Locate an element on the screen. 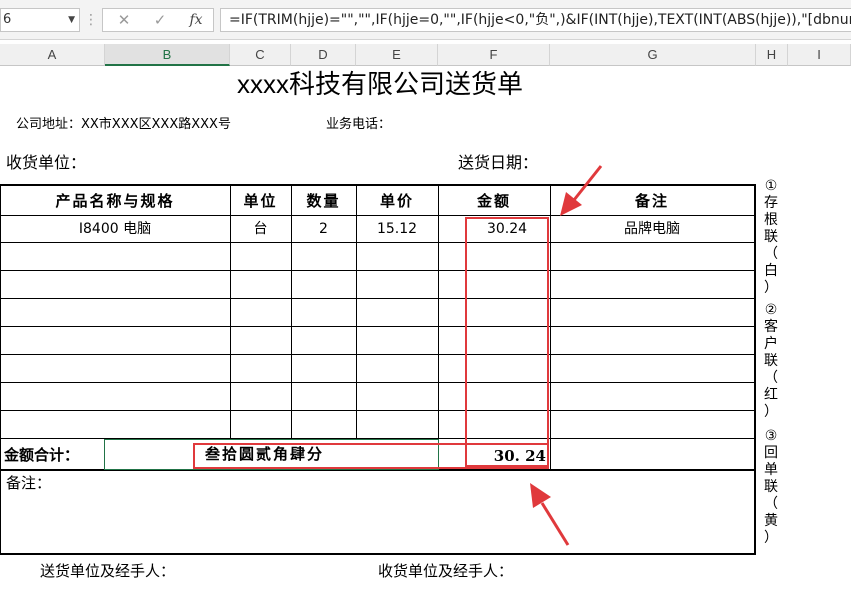 Image resolution: width=851 pixels, height=589 pixels. copy-label-text: ③ 回单联（黄） is located at coordinates (771, 487).